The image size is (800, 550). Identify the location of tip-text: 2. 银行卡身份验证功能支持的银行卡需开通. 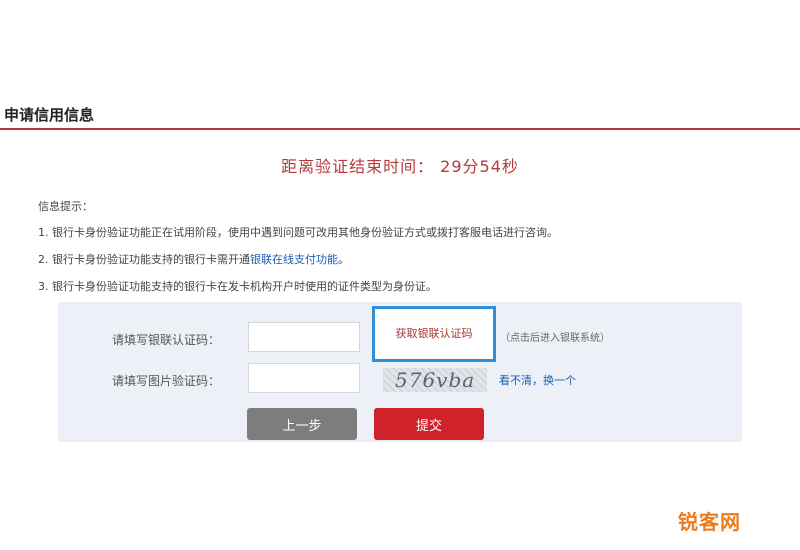
(144, 259).